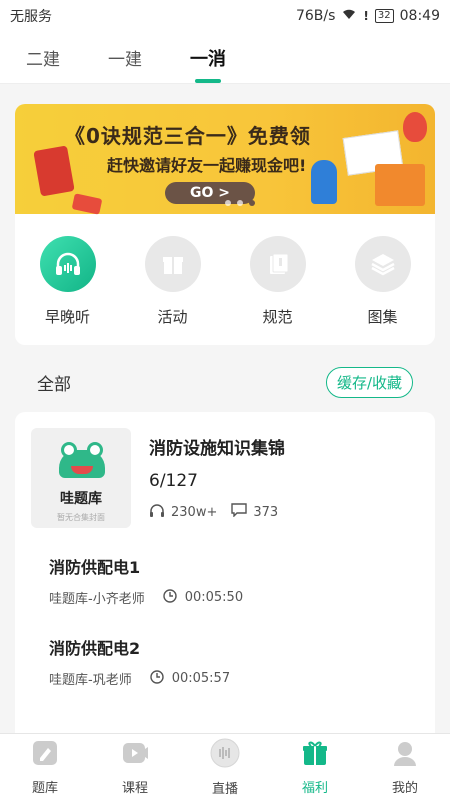  I want to click on quick-action-label: 早晚听, so click(67, 317).